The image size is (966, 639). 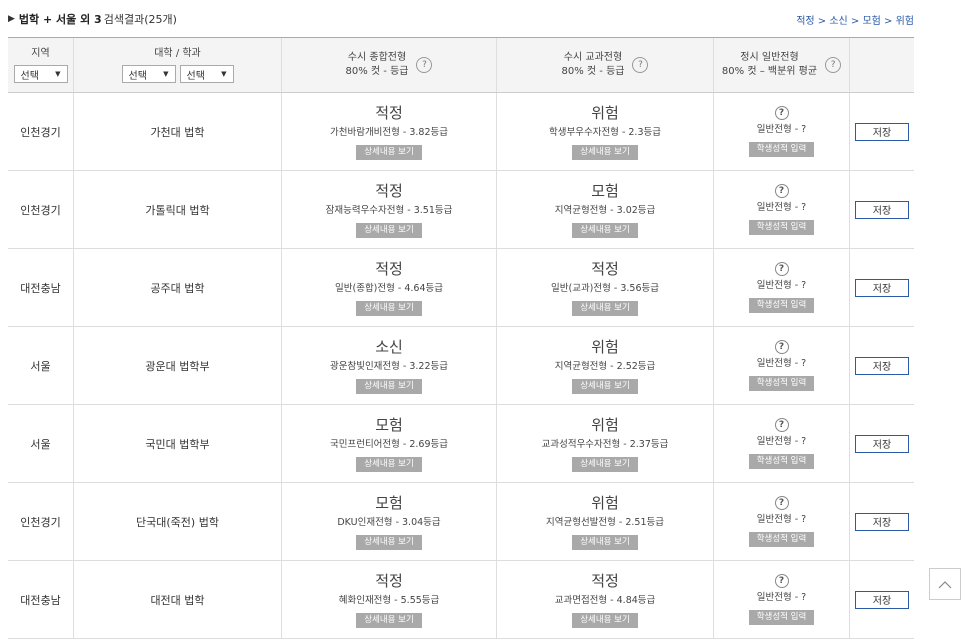 I want to click on comprehensive-result: 모험, so click(x=389, y=503).